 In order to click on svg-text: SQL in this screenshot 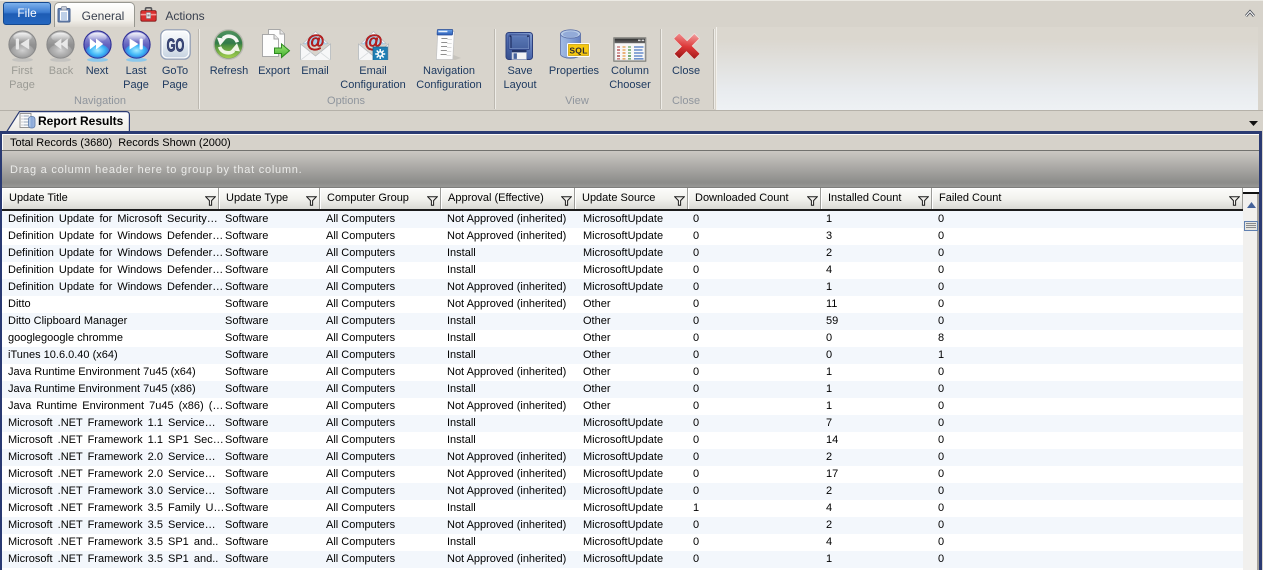, I will do `click(578, 51)`.